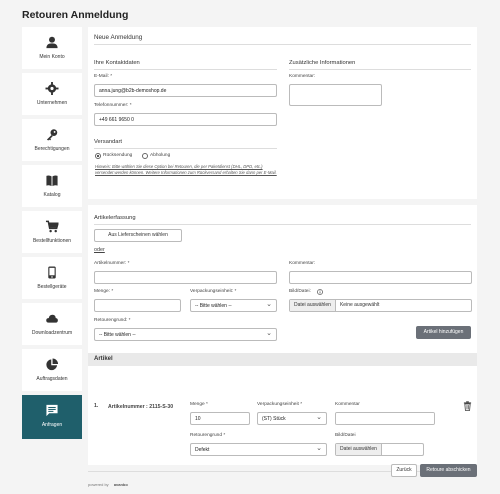 The image size is (500, 494). What do you see at coordinates (160, 155) in the screenshot?
I see `radio-abholung-label: Abholung` at bounding box center [160, 155].